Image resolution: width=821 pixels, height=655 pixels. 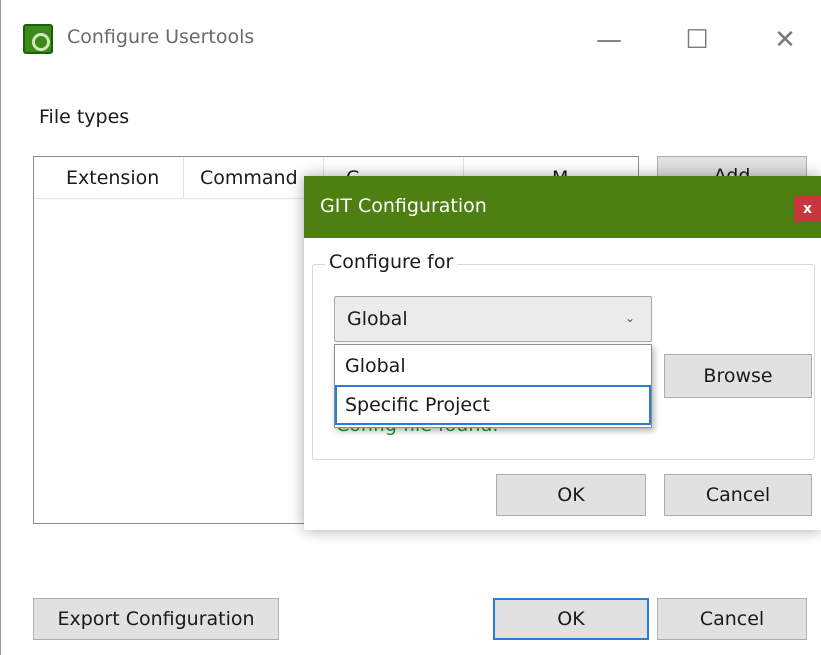 I want to click on dialog-title: GIT Configuration, so click(x=403, y=206).